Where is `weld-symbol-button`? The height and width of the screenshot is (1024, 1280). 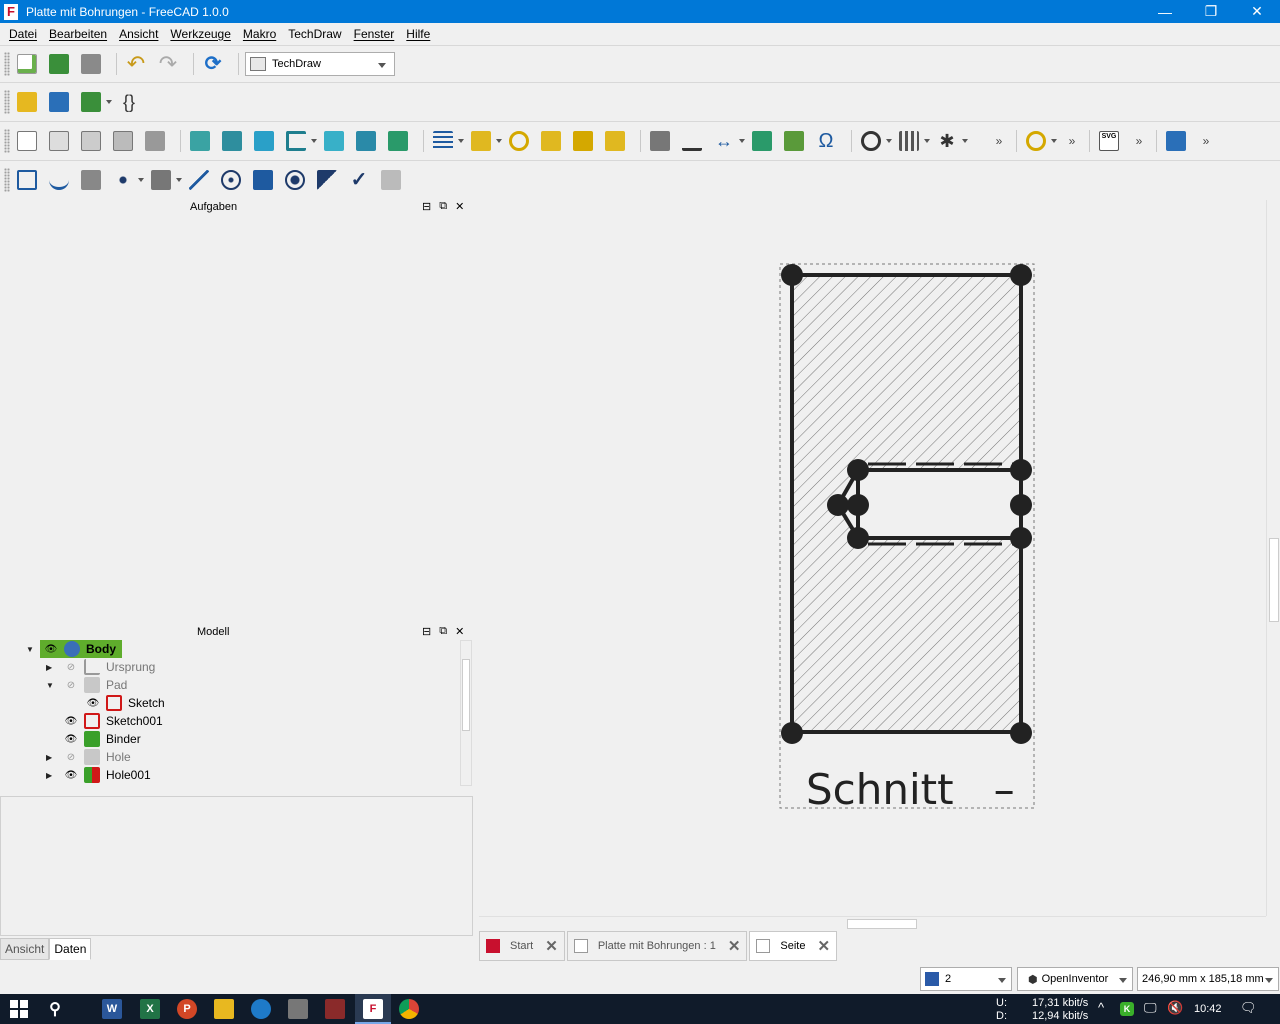
weld-symbol-button is located at coordinates (551, 141).